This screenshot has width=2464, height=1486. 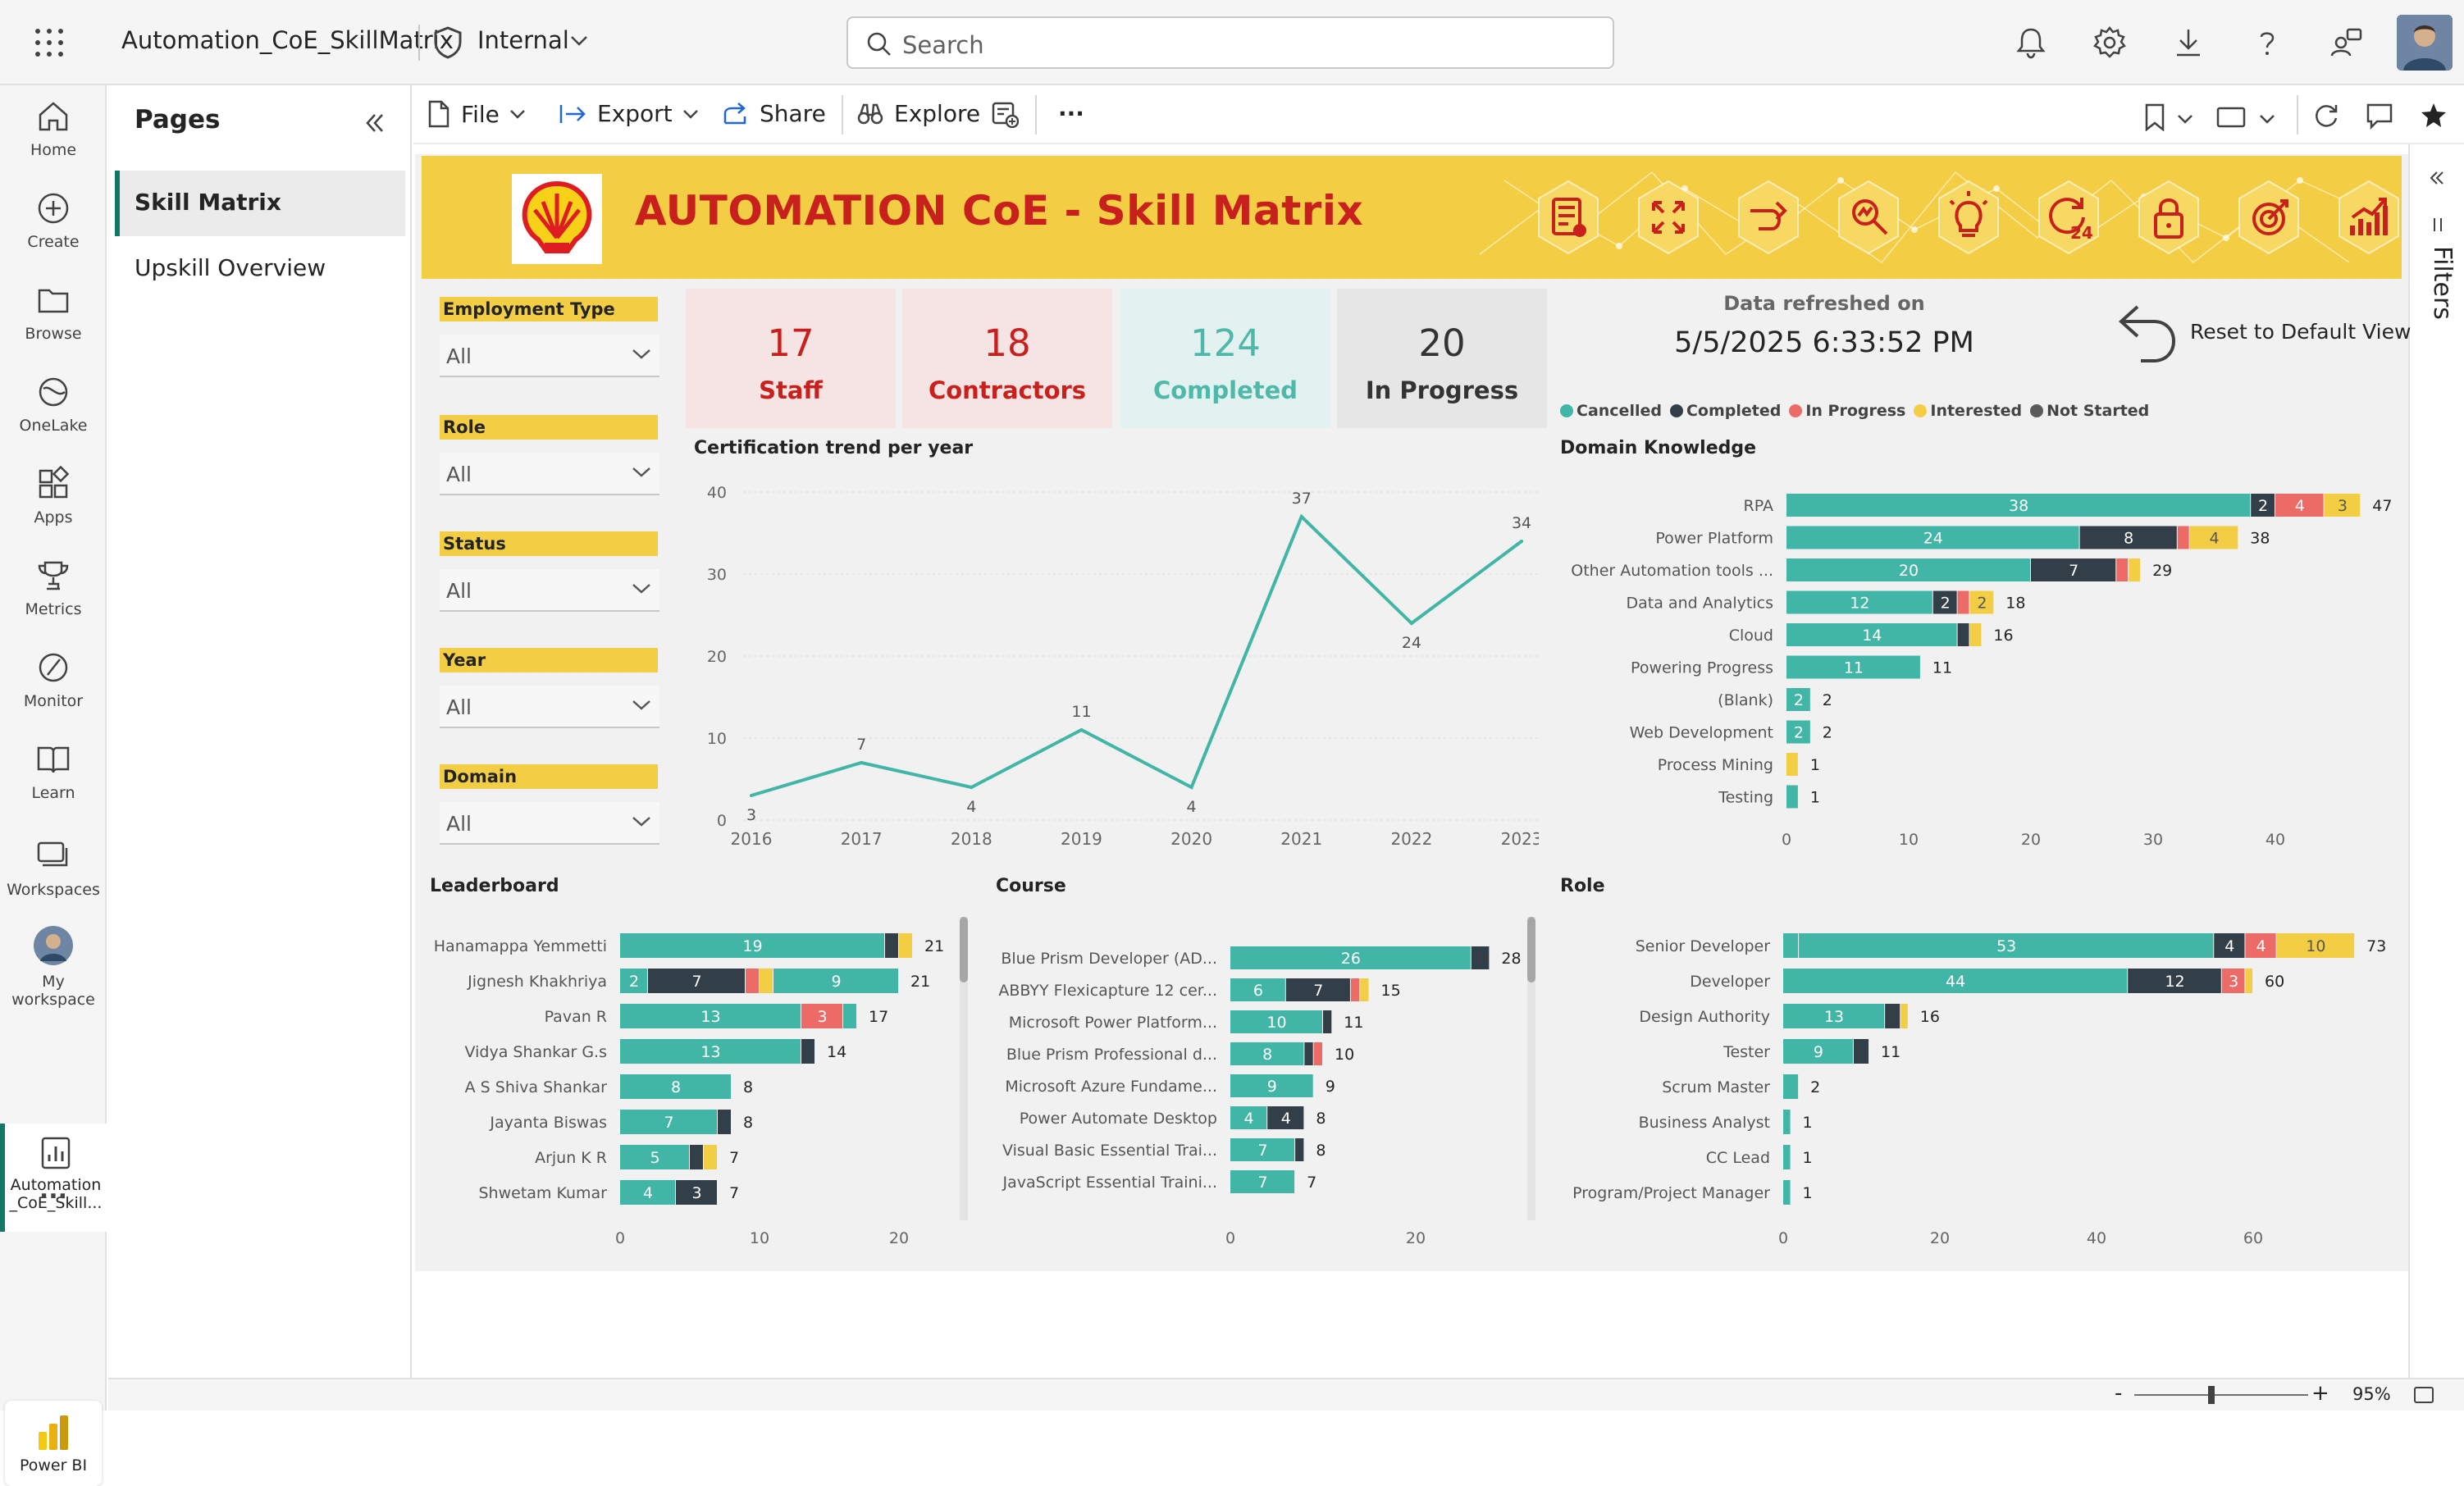 What do you see at coordinates (2211, 1395) in the screenshot?
I see `zoom-slider-thumb` at bounding box center [2211, 1395].